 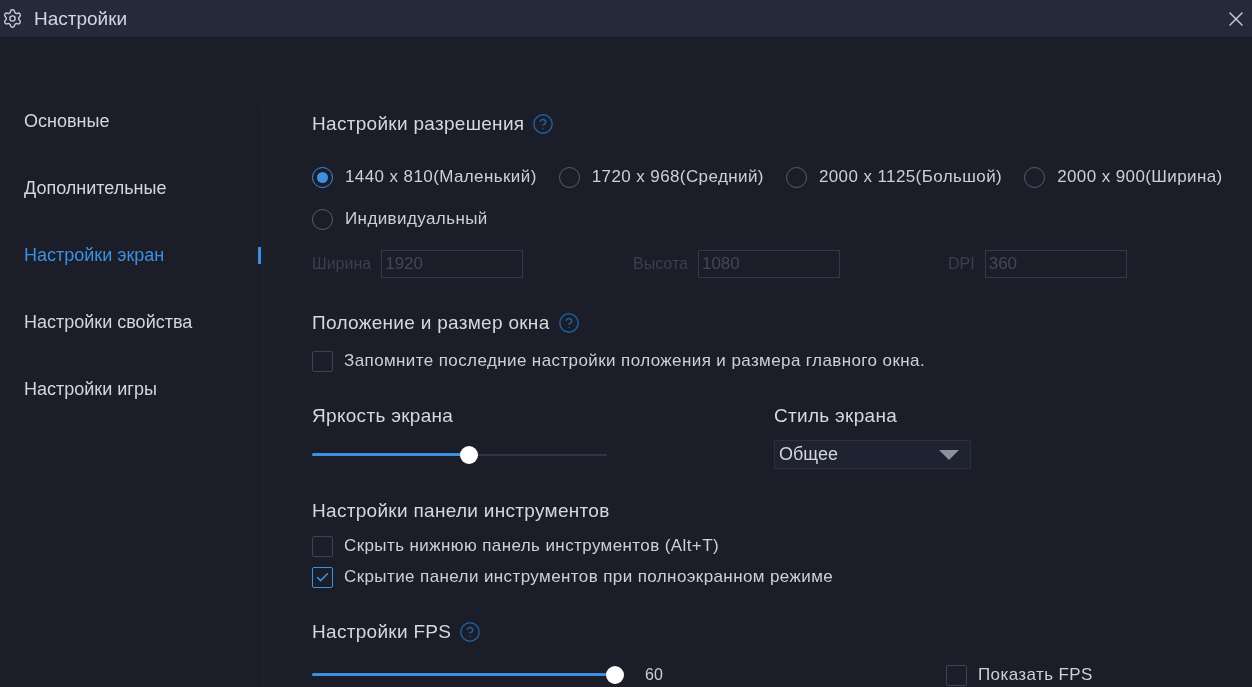 I want to click on radio-label: 1440 x 810(Маленький), so click(x=441, y=177).